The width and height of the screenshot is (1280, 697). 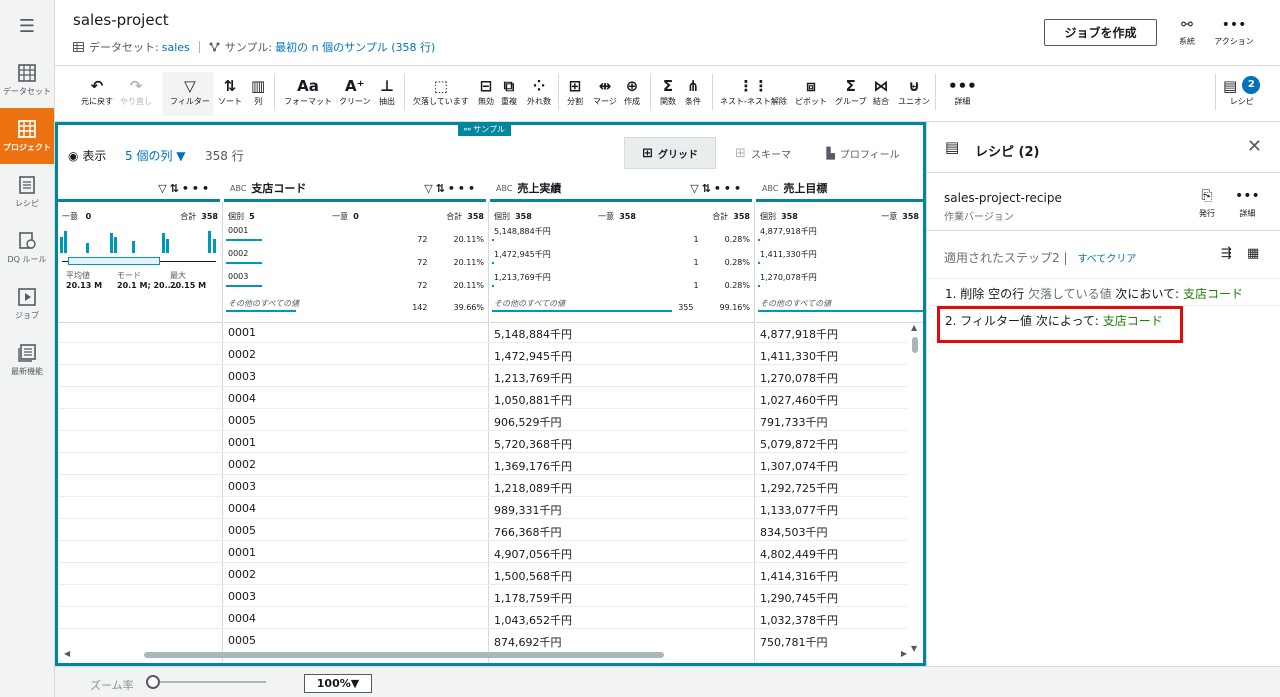 I want to click on nav-jobs: ジョブ, so click(x=27, y=304).